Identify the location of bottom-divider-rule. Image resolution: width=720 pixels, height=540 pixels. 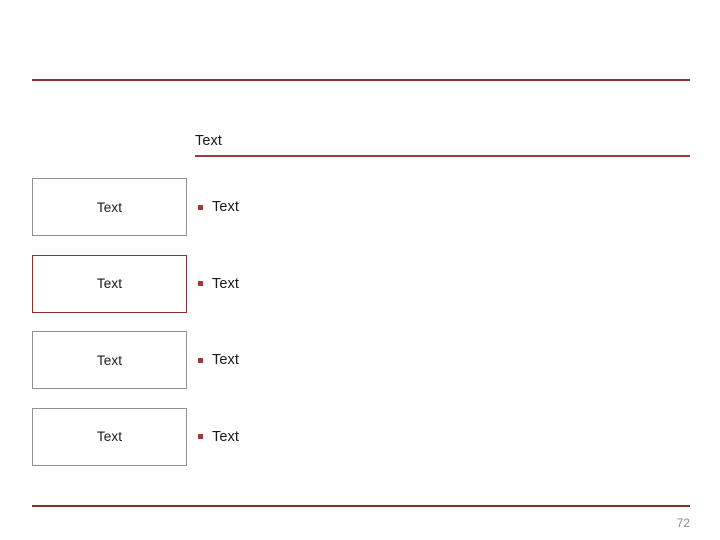
(361, 506).